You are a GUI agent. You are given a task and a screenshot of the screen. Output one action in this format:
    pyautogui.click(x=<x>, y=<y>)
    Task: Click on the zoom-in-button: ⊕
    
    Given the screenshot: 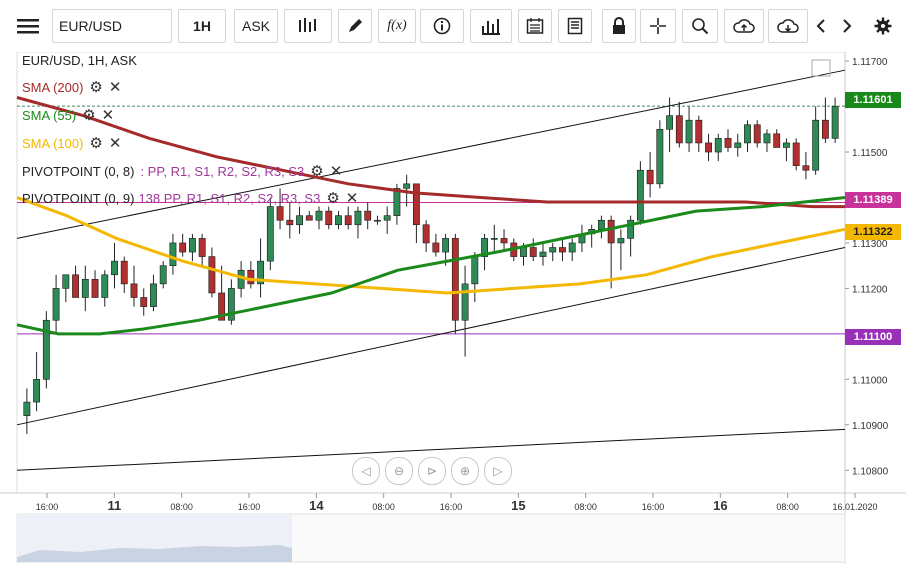 What is the action you would take?
    pyautogui.click(x=465, y=471)
    